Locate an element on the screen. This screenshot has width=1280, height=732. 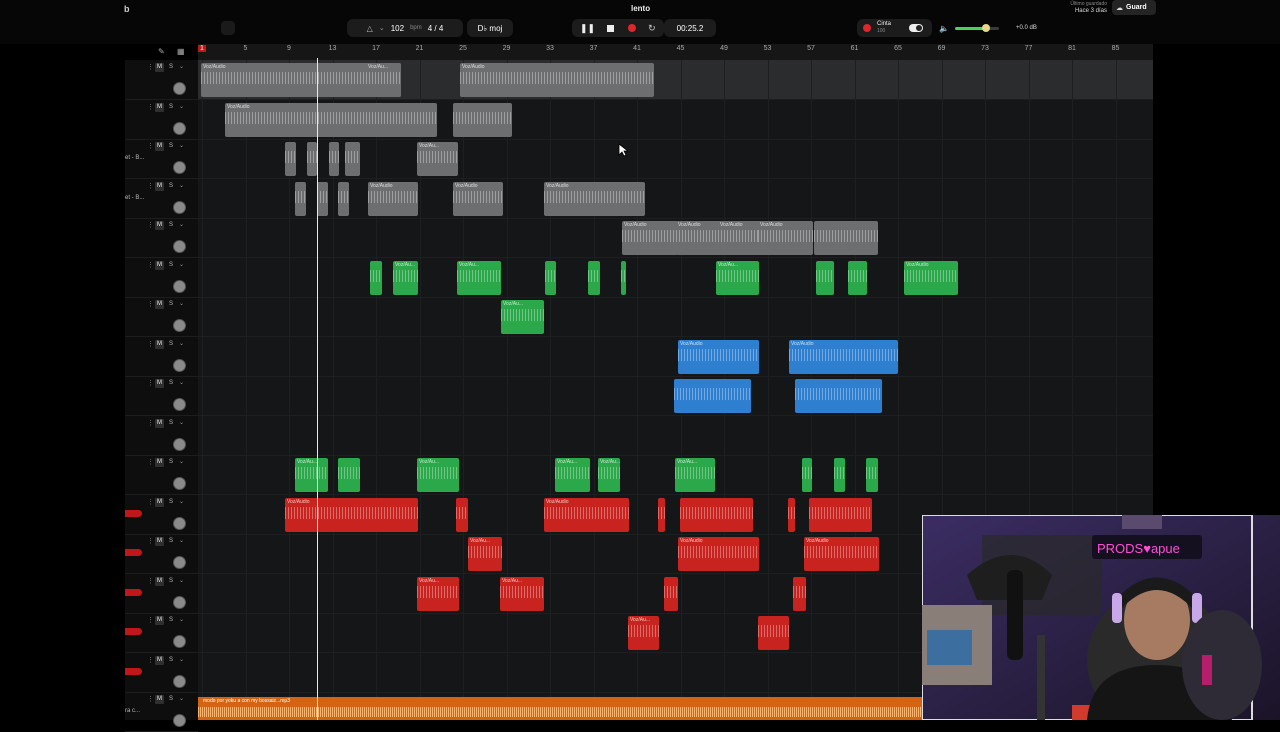
ruler-marker: 81 is located at coordinates (1072, 48).